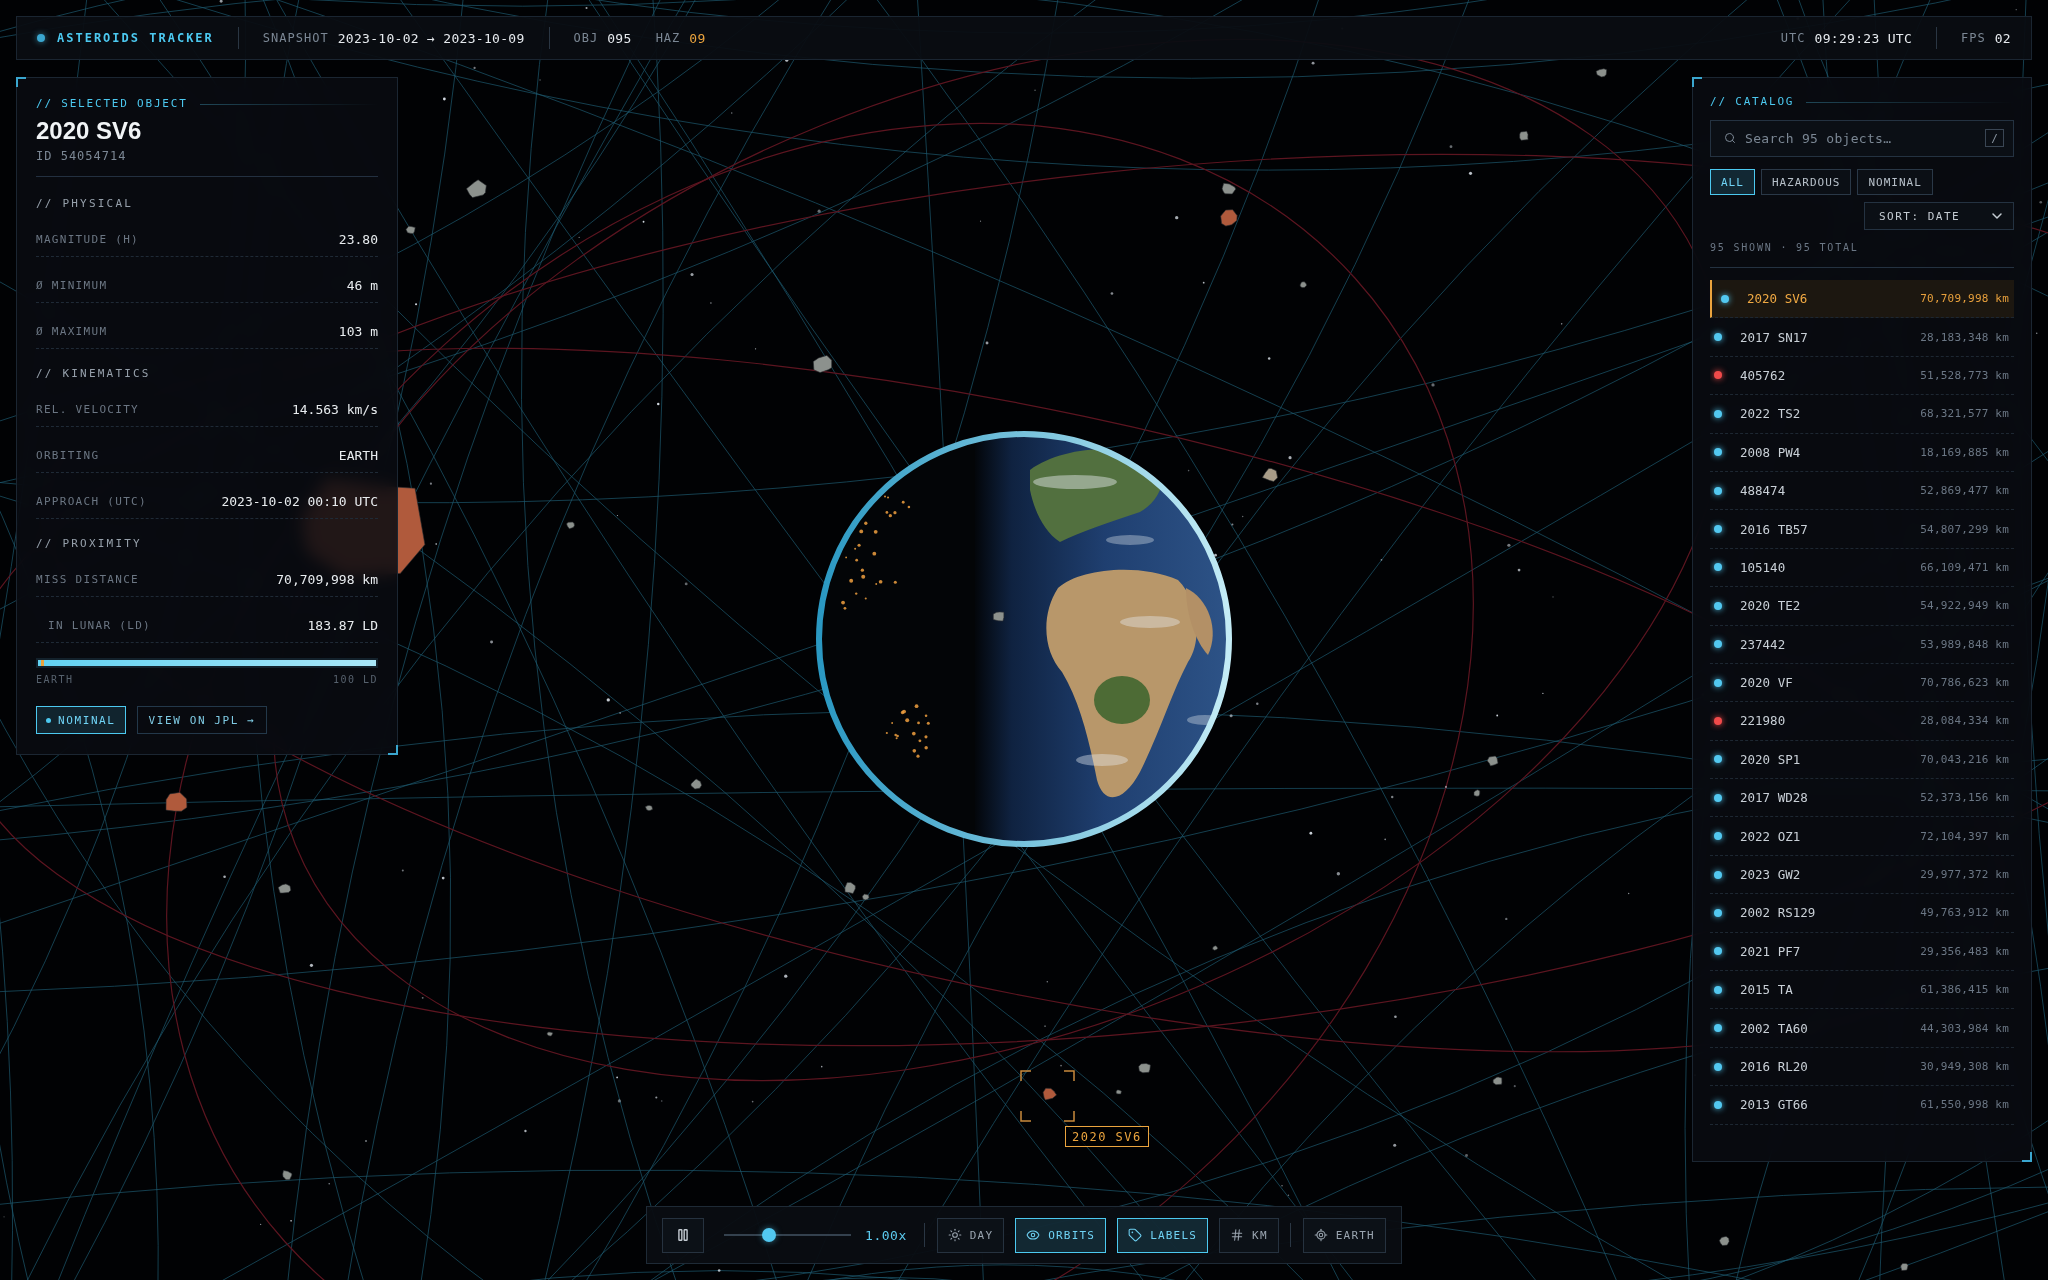 The image size is (2048, 1280). Describe the element at coordinates (1061, 1235) in the screenshot. I see `toggle-button: ORBITS` at that location.